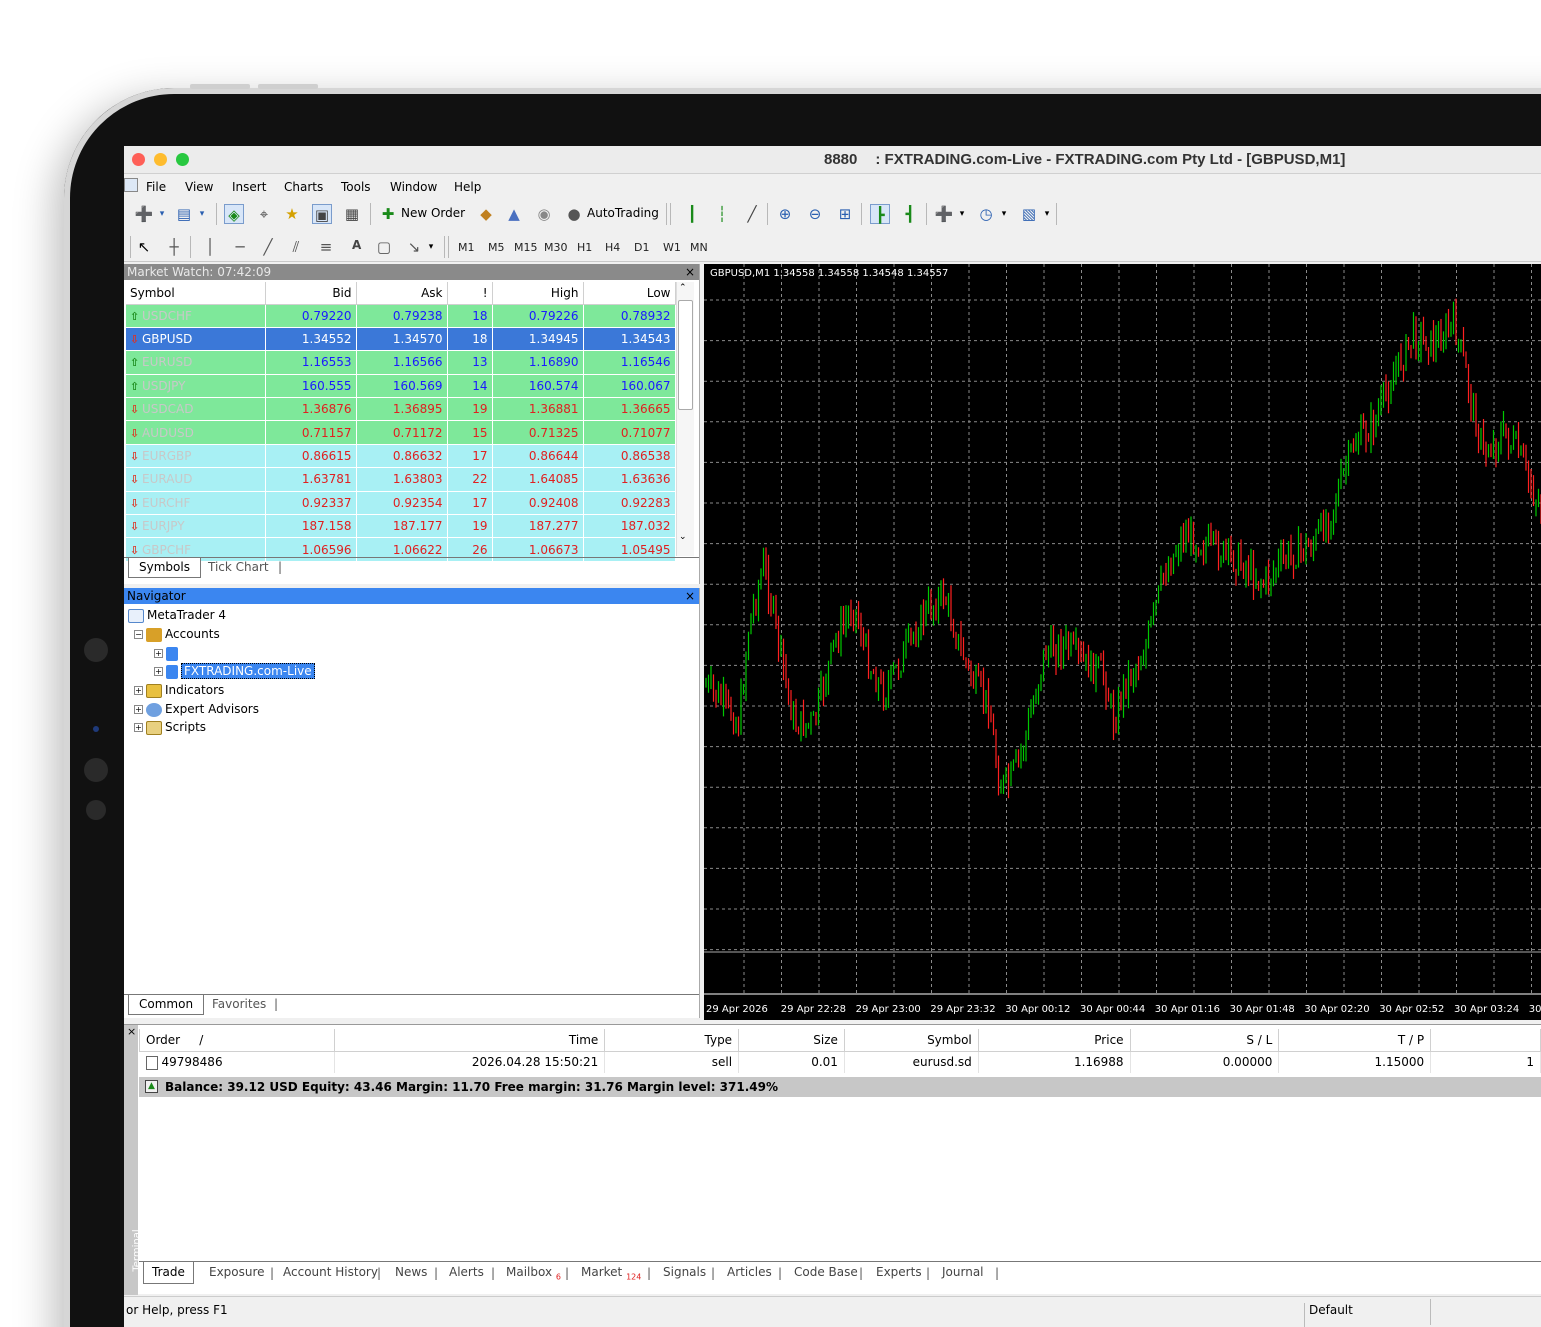 This screenshot has width=1541, height=1327. What do you see at coordinates (1355, 1040) in the screenshot?
I see `column-header-tp: T / P` at bounding box center [1355, 1040].